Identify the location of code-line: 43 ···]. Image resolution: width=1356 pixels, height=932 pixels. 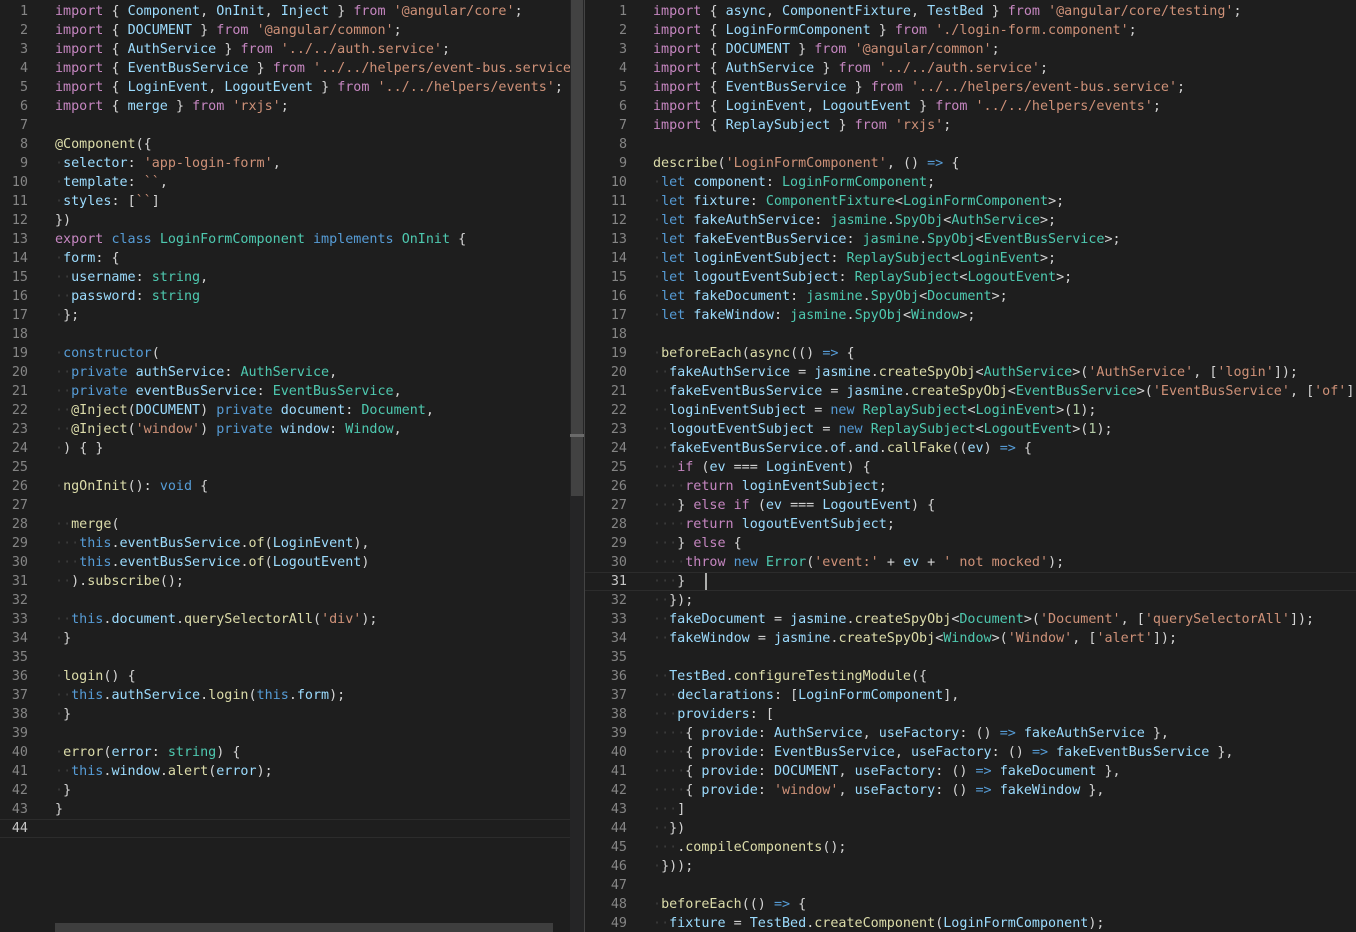
(970, 809).